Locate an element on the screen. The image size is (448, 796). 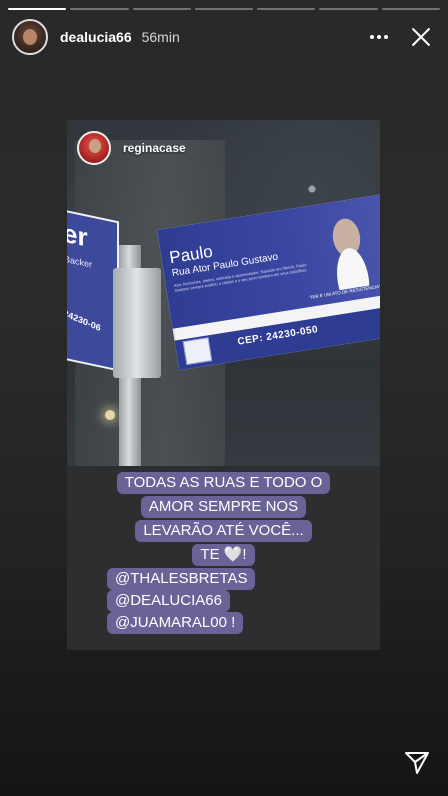
story-progress-bar is located at coordinates (224, 9).